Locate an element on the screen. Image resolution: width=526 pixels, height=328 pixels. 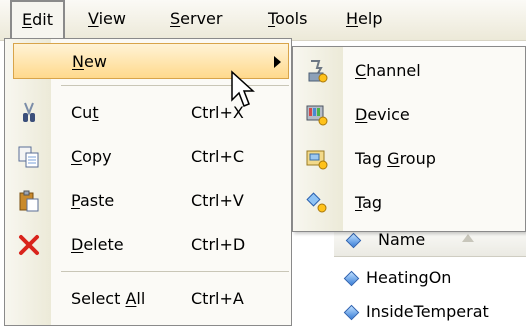
submenu-item-tag-group-label: Tag Group is located at coordinates (395, 158).